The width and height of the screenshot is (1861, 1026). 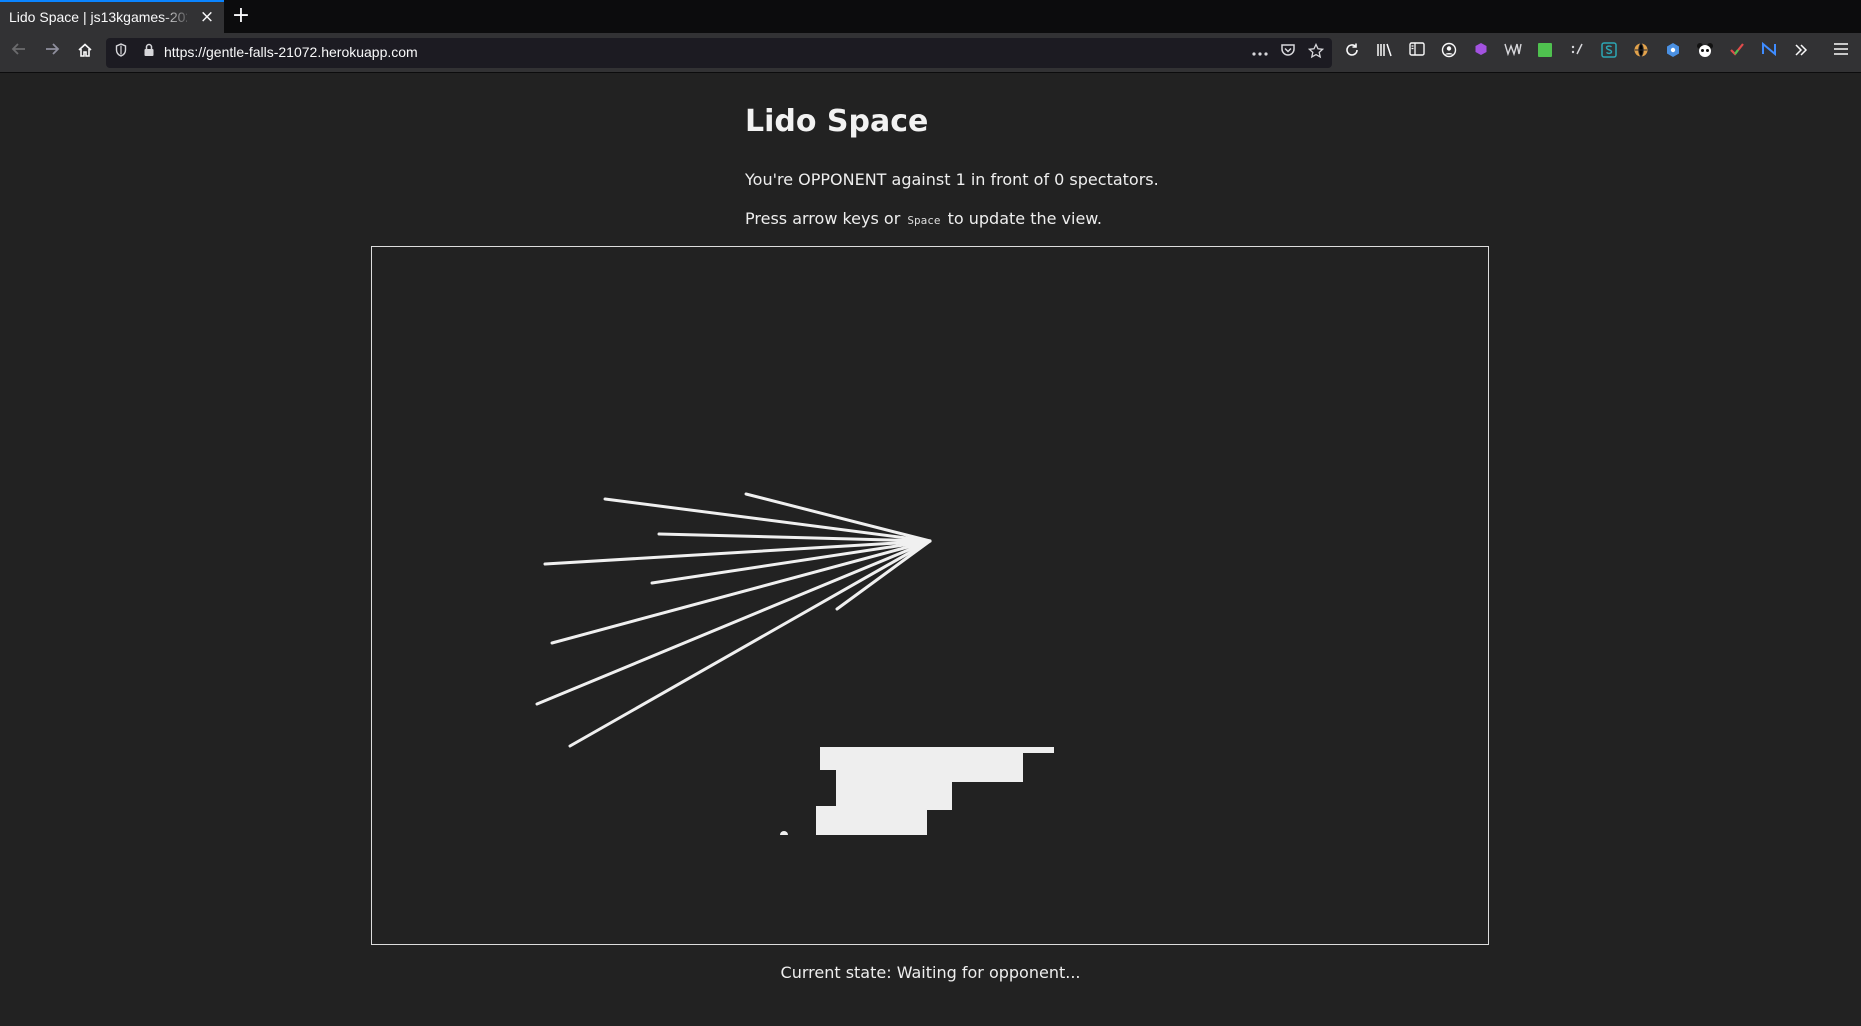 I want to click on browser-tab-active: Lido Space | js13kgames-2021 ×, so click(x=112, y=16).